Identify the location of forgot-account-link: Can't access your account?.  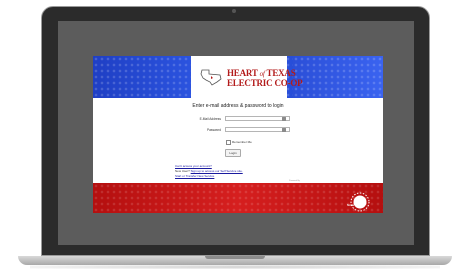
(193, 166).